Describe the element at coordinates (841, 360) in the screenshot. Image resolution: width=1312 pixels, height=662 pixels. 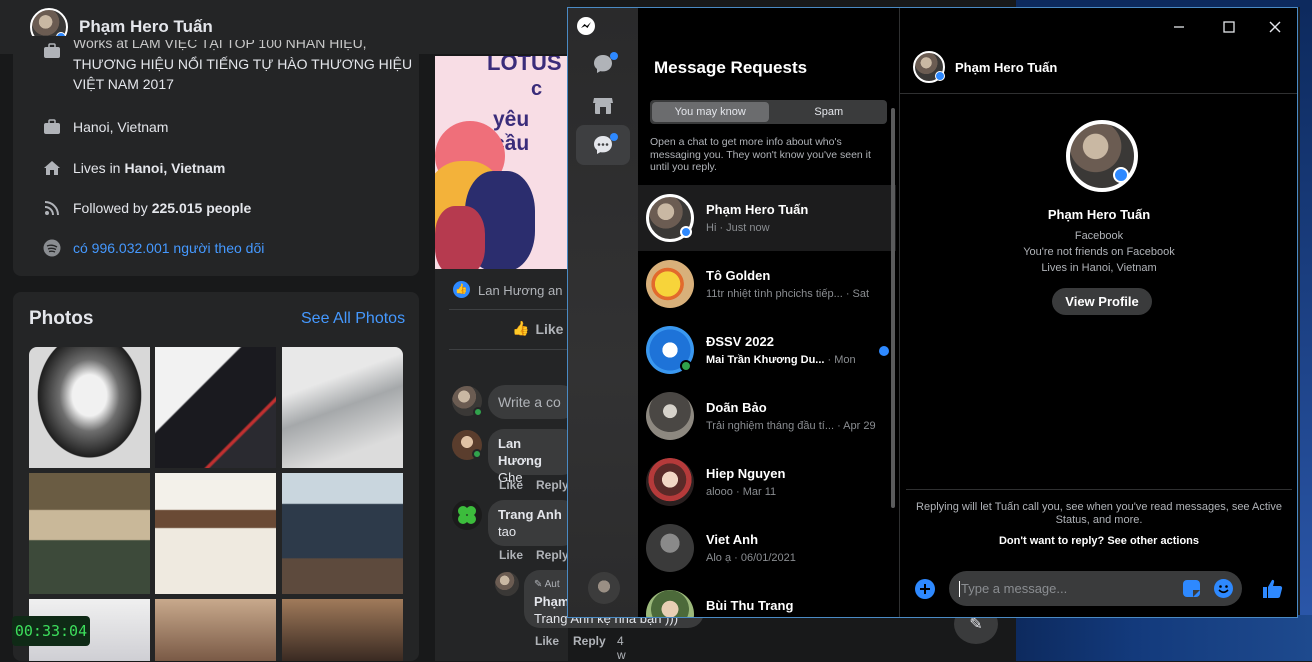
I see `snippet-time: · Mon` at that location.